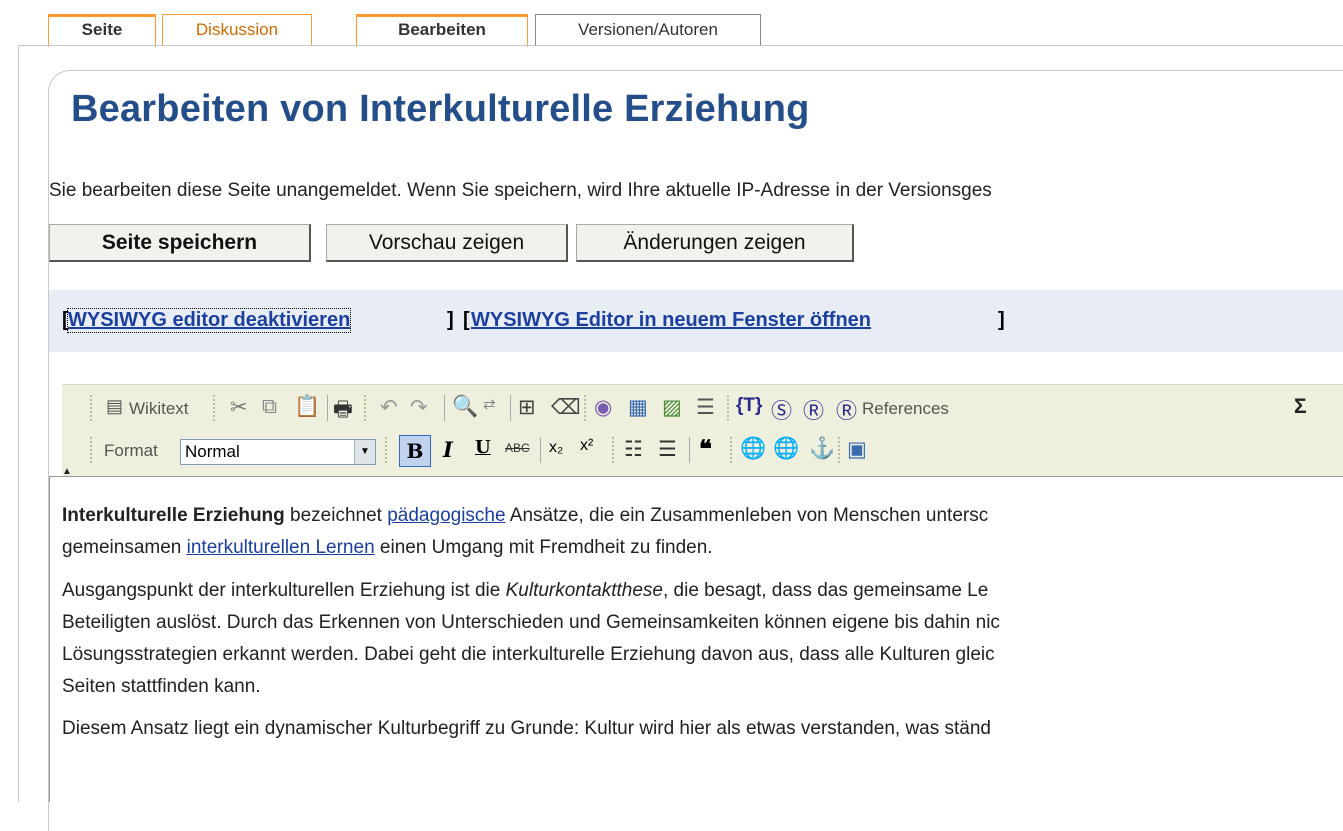 The image size is (1343, 831). Describe the element at coordinates (278, 452) in the screenshot. I see `format-select: Normal ▼` at that location.